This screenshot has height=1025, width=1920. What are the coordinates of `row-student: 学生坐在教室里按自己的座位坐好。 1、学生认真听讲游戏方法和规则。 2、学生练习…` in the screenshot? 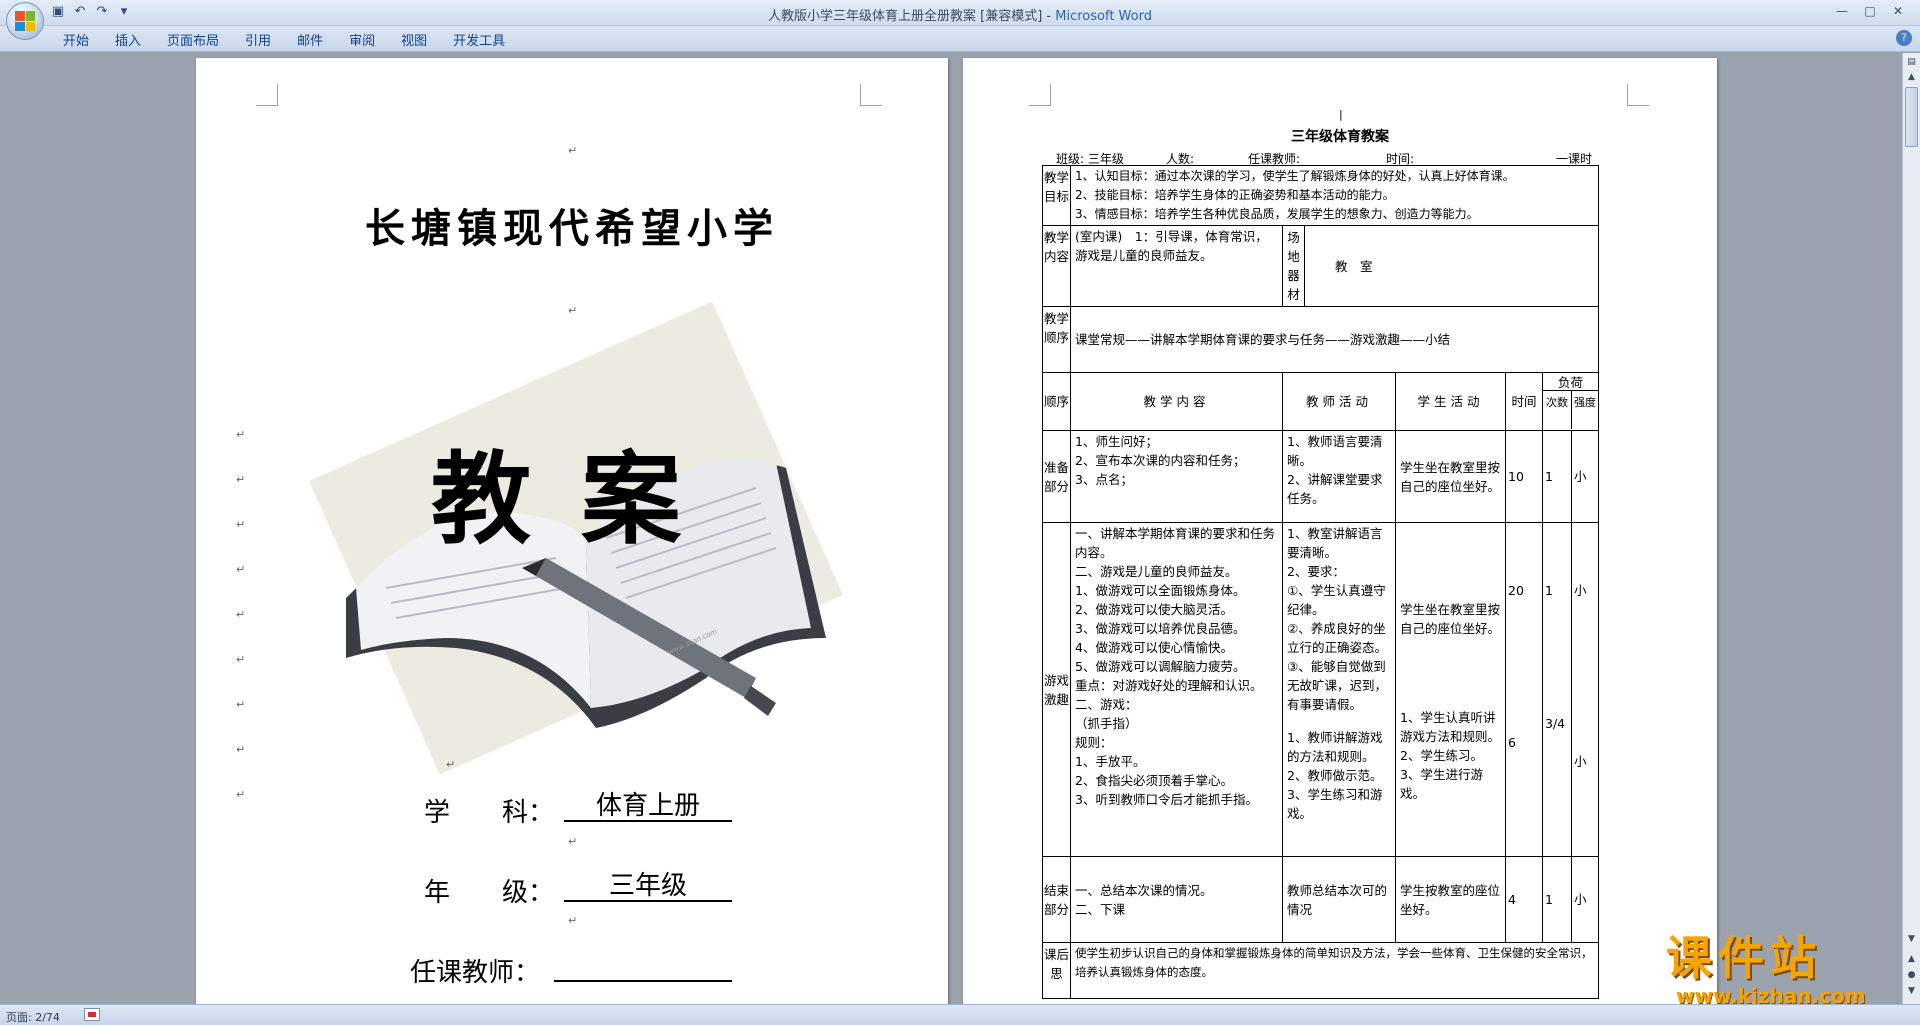 It's located at (1450, 689).